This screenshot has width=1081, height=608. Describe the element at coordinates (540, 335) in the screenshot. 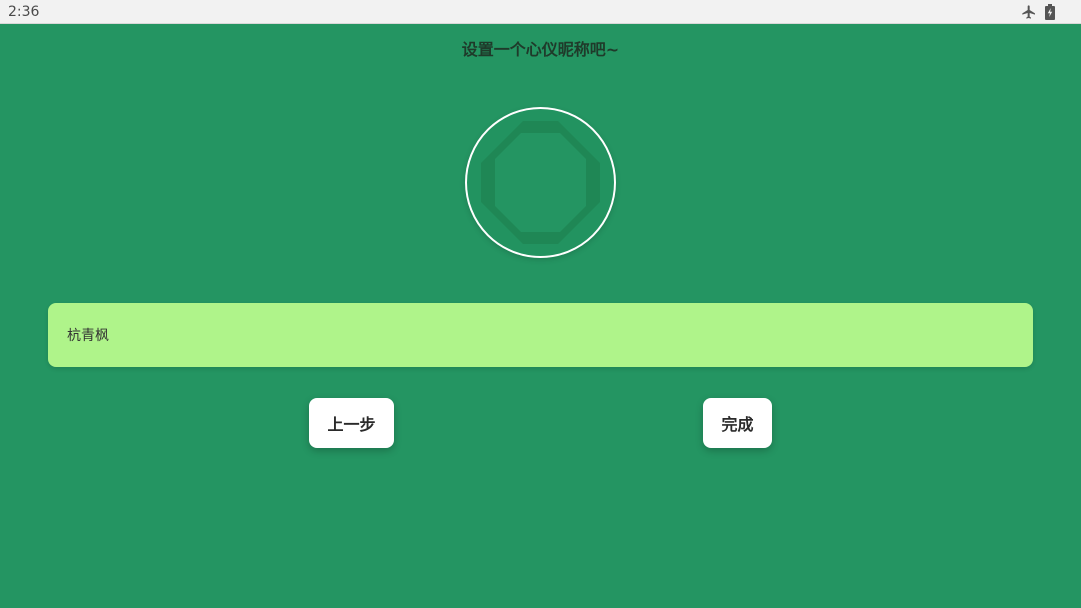

I see `nickname-field` at that location.